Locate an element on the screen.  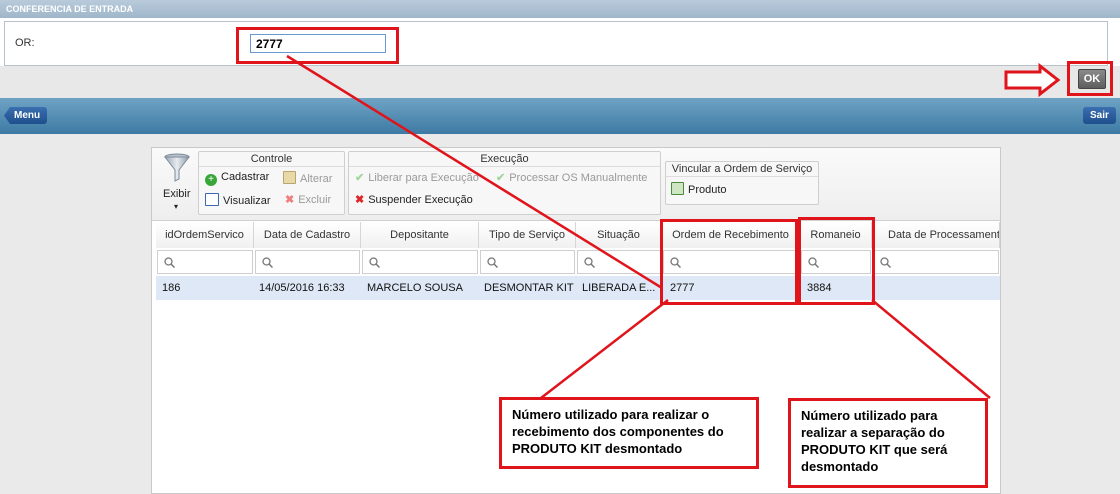
vincular-title: Vincular a Ordem de Serviço is located at coordinates (742, 169).